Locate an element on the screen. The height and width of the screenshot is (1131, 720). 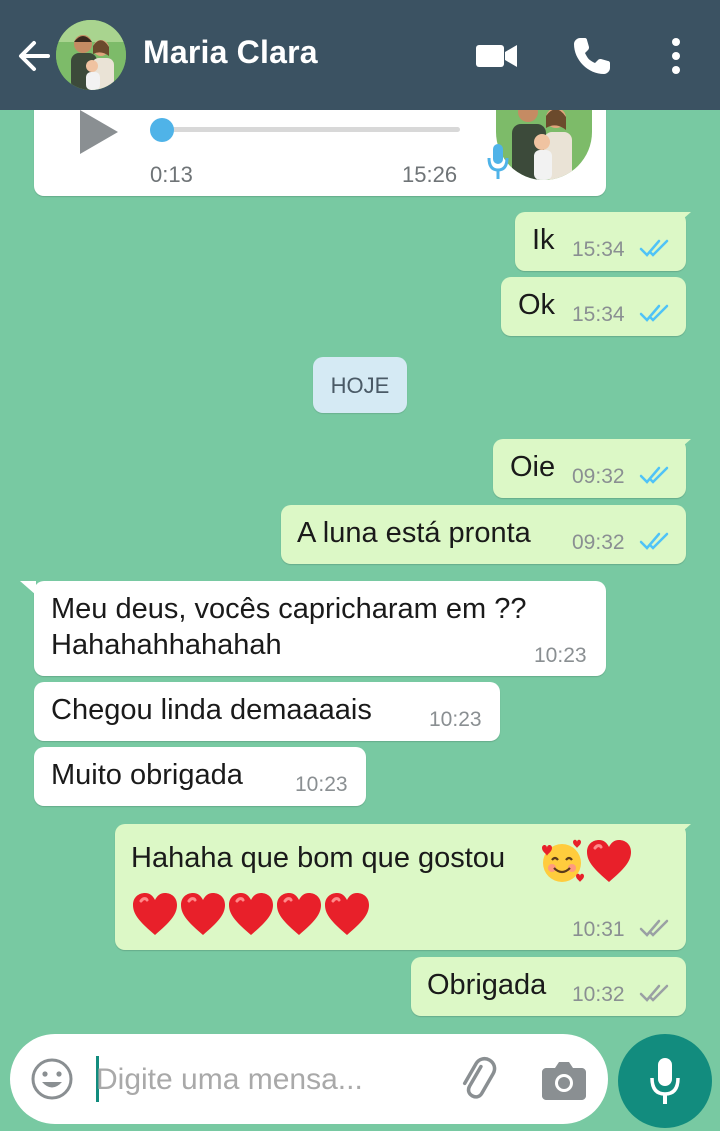
red-hearts-emoji-row is located at coordinates (252, 914).